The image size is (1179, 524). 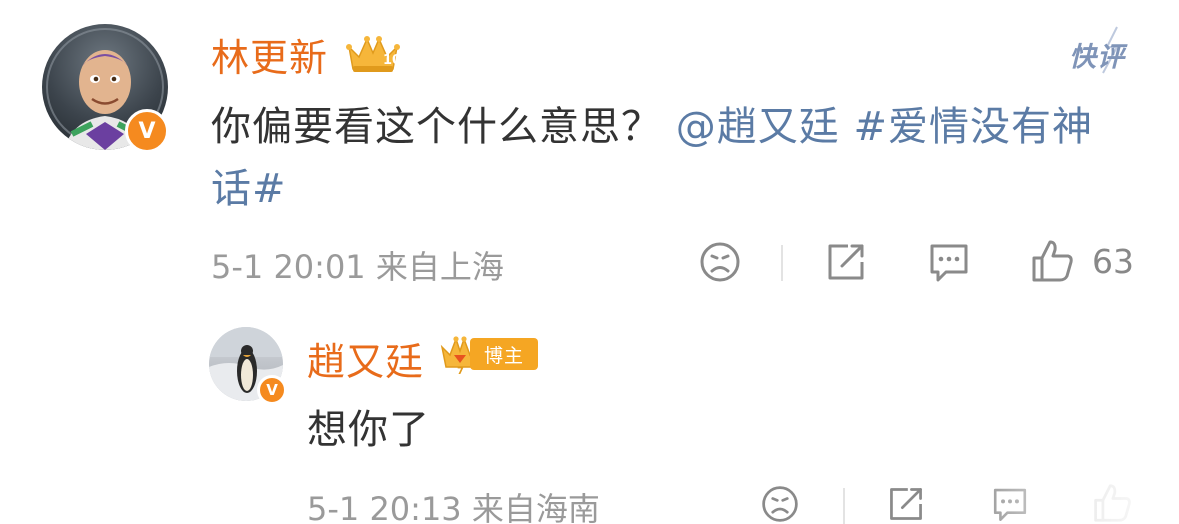 What do you see at coordinates (436, 127) in the screenshot?
I see `comment-plain-text: 你偏要看这个什么意思？` at bounding box center [436, 127].